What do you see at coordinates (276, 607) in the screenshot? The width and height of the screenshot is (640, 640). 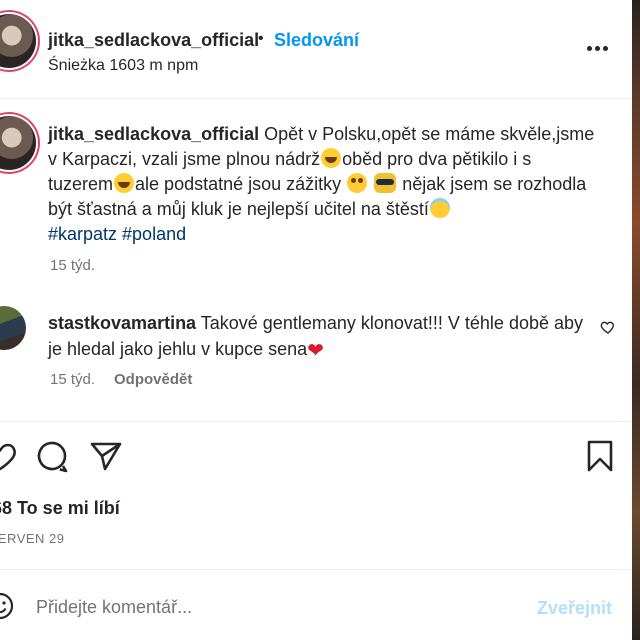 I see `comment-input` at bounding box center [276, 607].